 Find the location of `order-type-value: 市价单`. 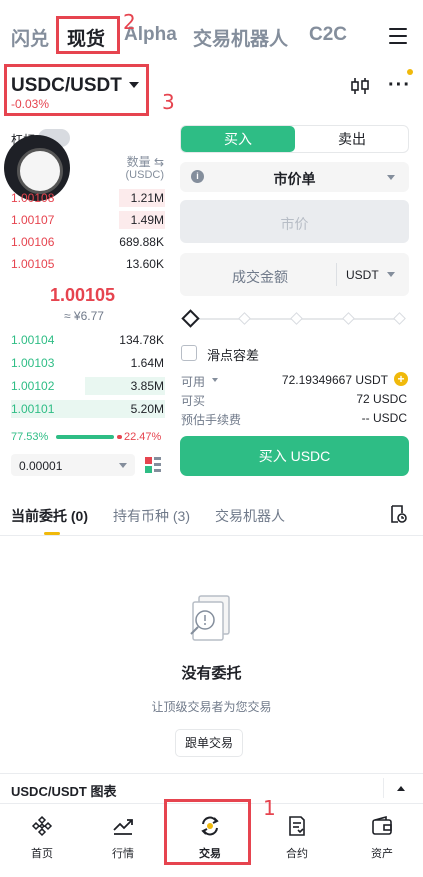

order-type-value: 市价单 is located at coordinates (294, 179).